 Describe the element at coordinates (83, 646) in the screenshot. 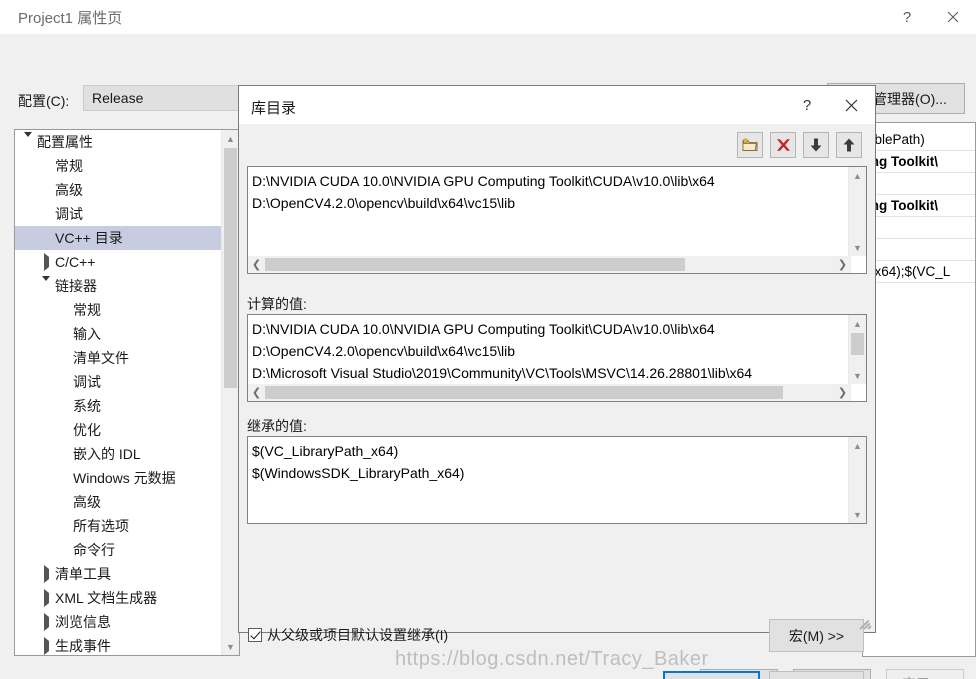

I see `tree-item-label: 生成事件` at that location.